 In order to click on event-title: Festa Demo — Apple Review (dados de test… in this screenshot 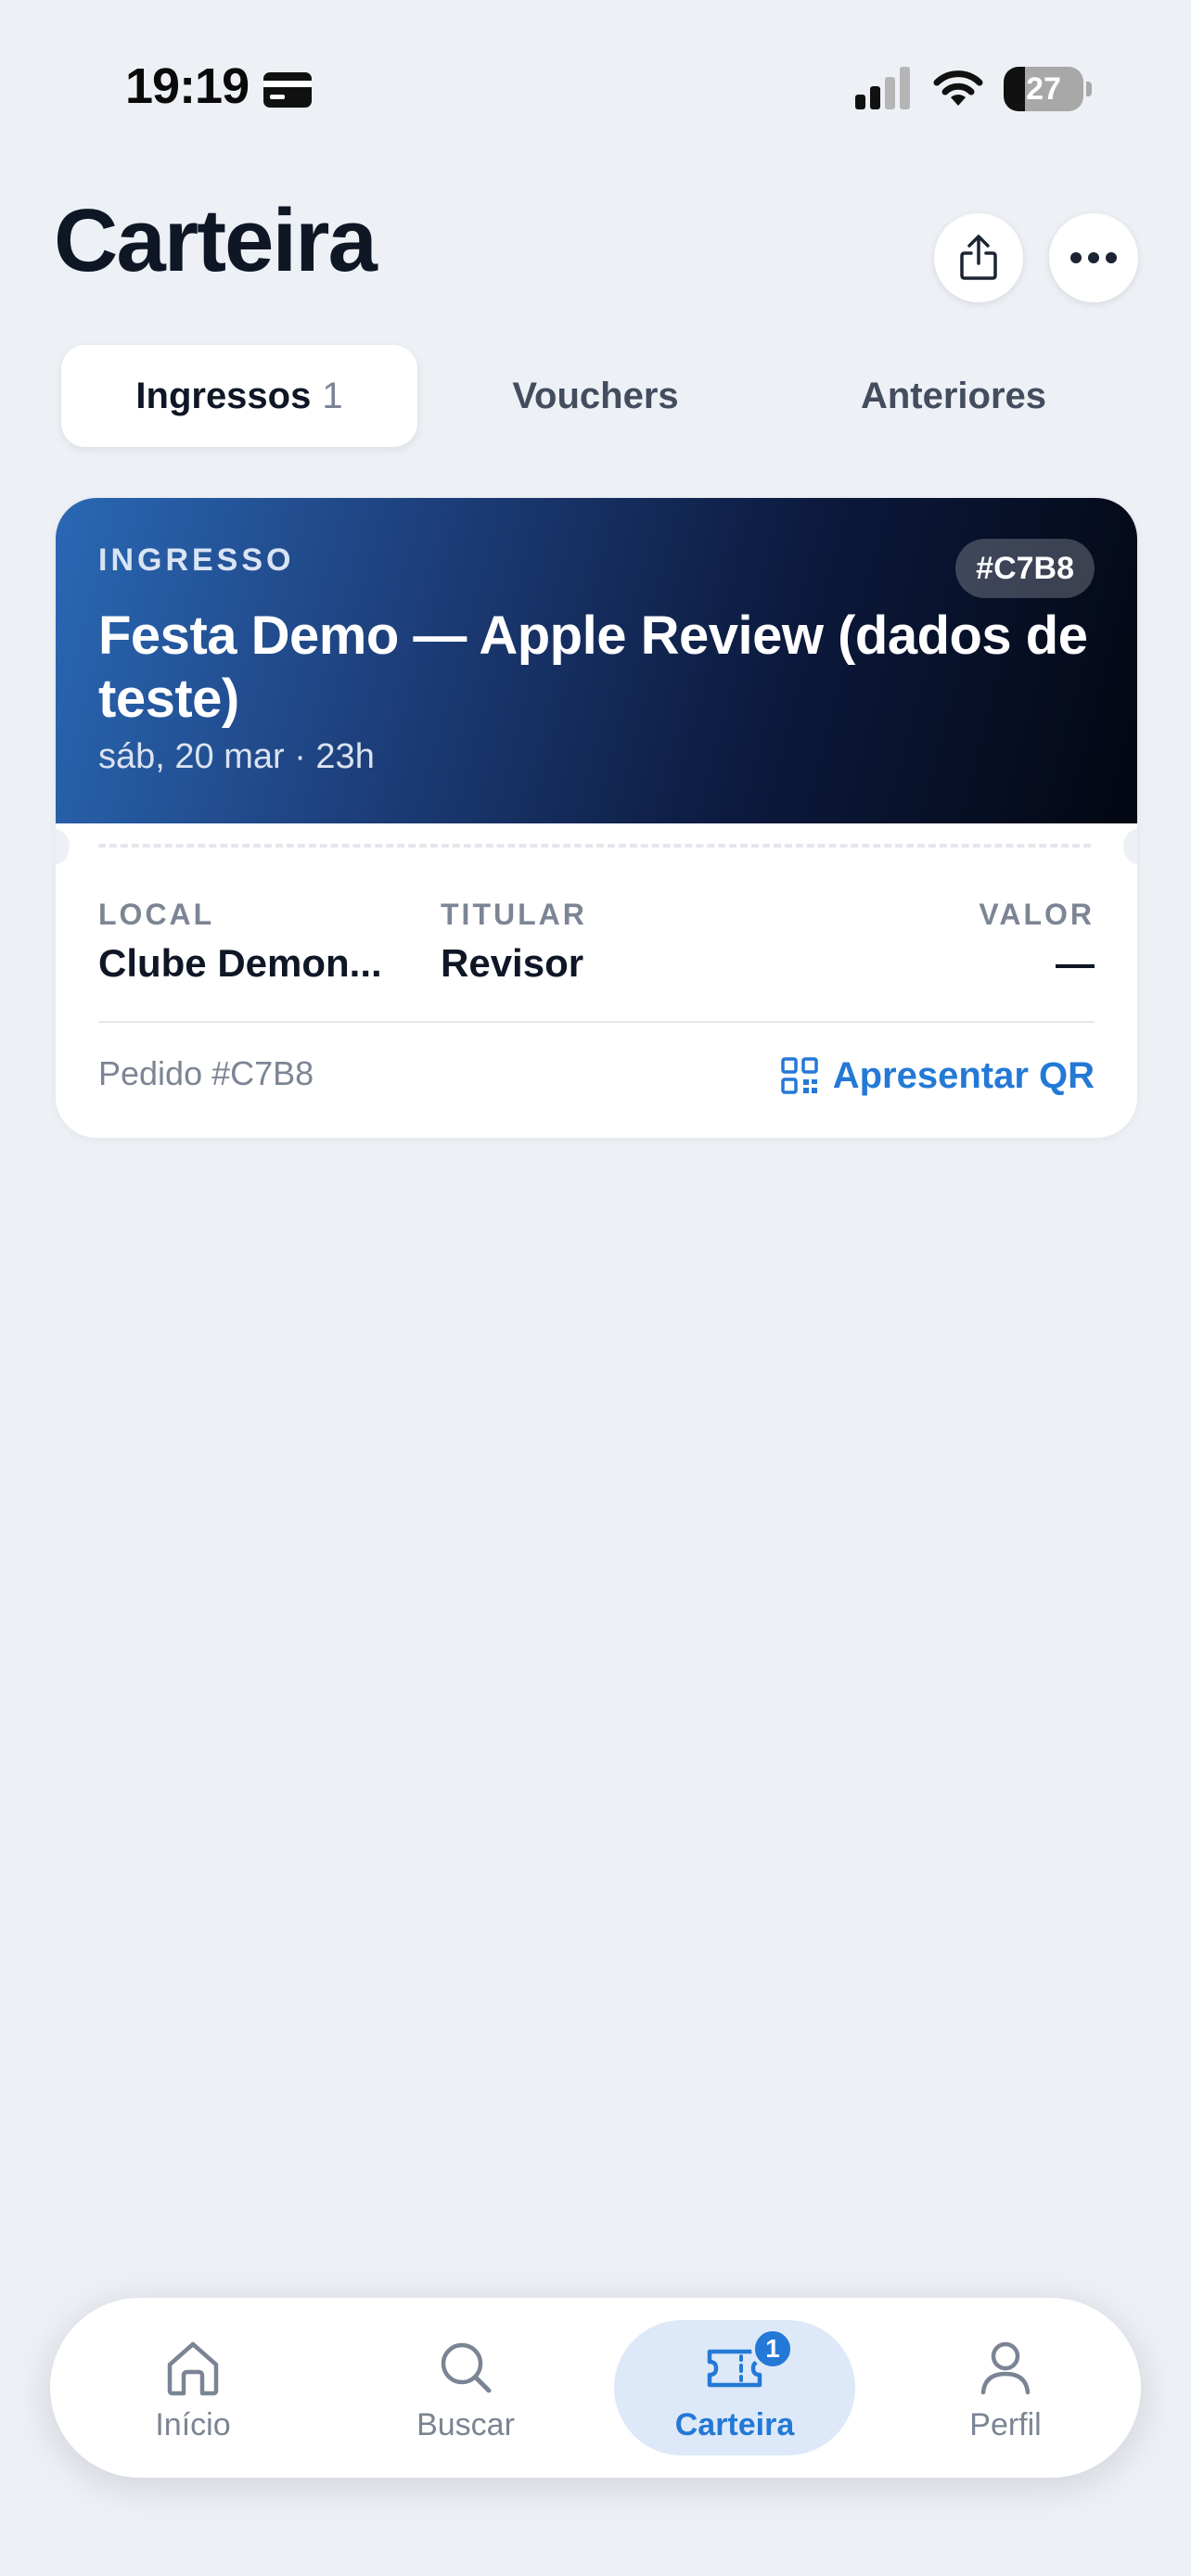, I will do `click(593, 667)`.